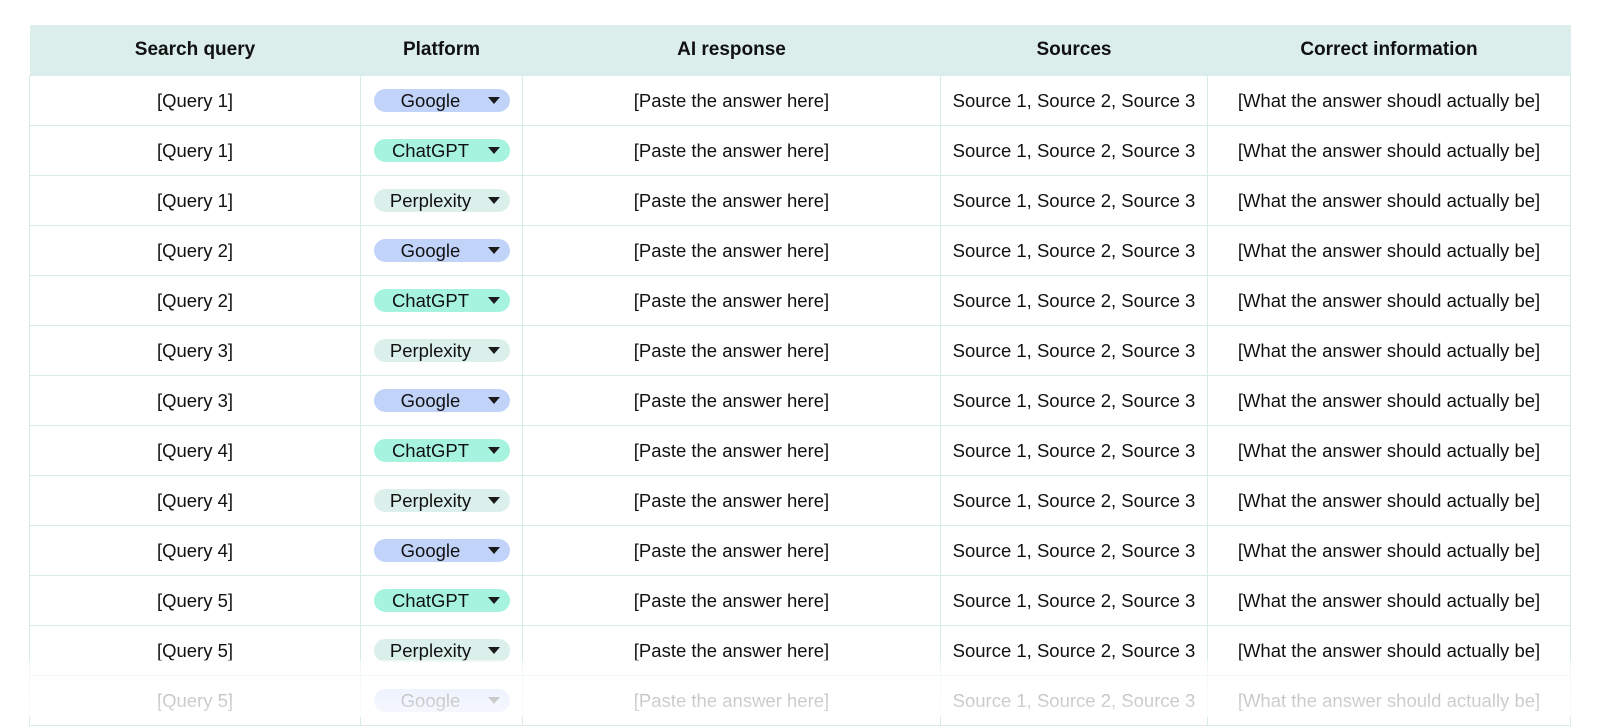 This screenshot has height=726, width=1600. Describe the element at coordinates (195, 50) in the screenshot. I see `column-header-search-query: Search query` at that location.